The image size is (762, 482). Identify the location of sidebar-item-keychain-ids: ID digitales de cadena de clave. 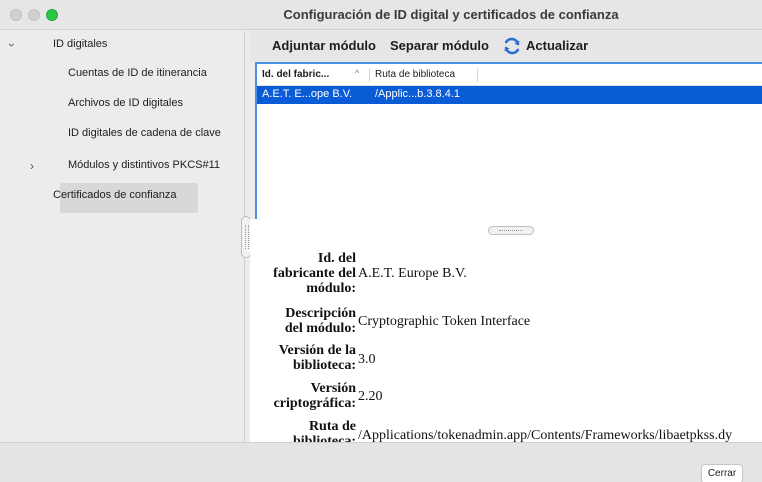
(122, 133).